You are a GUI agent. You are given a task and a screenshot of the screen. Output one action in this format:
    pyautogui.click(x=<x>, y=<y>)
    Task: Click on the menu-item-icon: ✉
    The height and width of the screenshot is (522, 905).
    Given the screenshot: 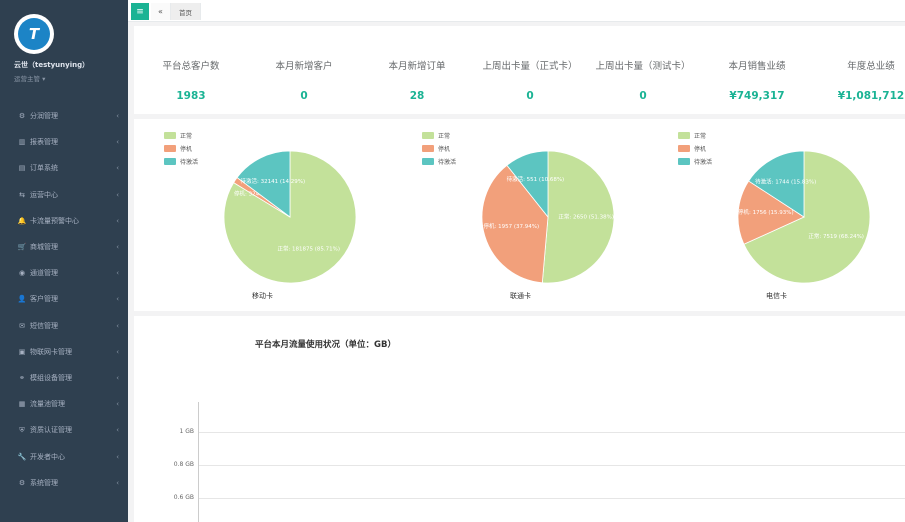 What is the action you would take?
    pyautogui.click(x=22, y=325)
    